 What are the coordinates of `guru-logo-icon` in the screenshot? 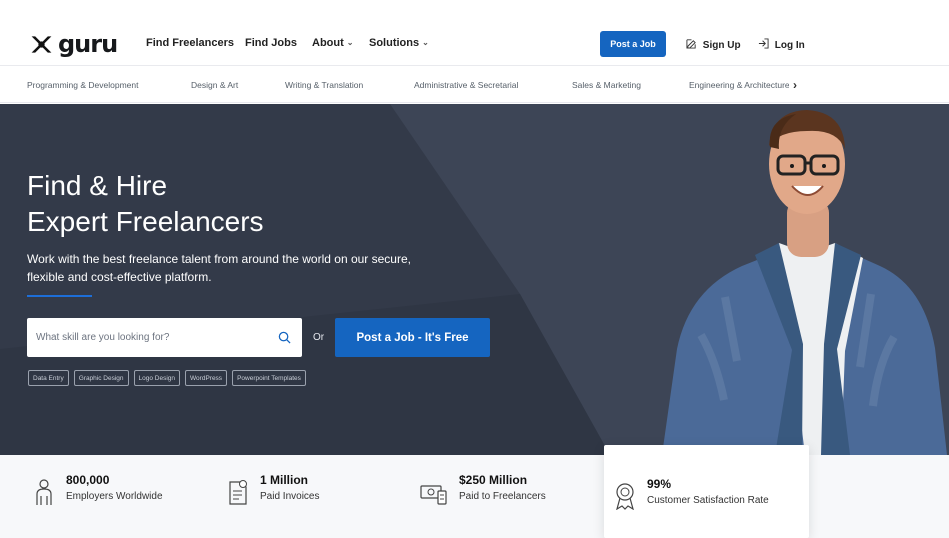 It's located at (41, 44).